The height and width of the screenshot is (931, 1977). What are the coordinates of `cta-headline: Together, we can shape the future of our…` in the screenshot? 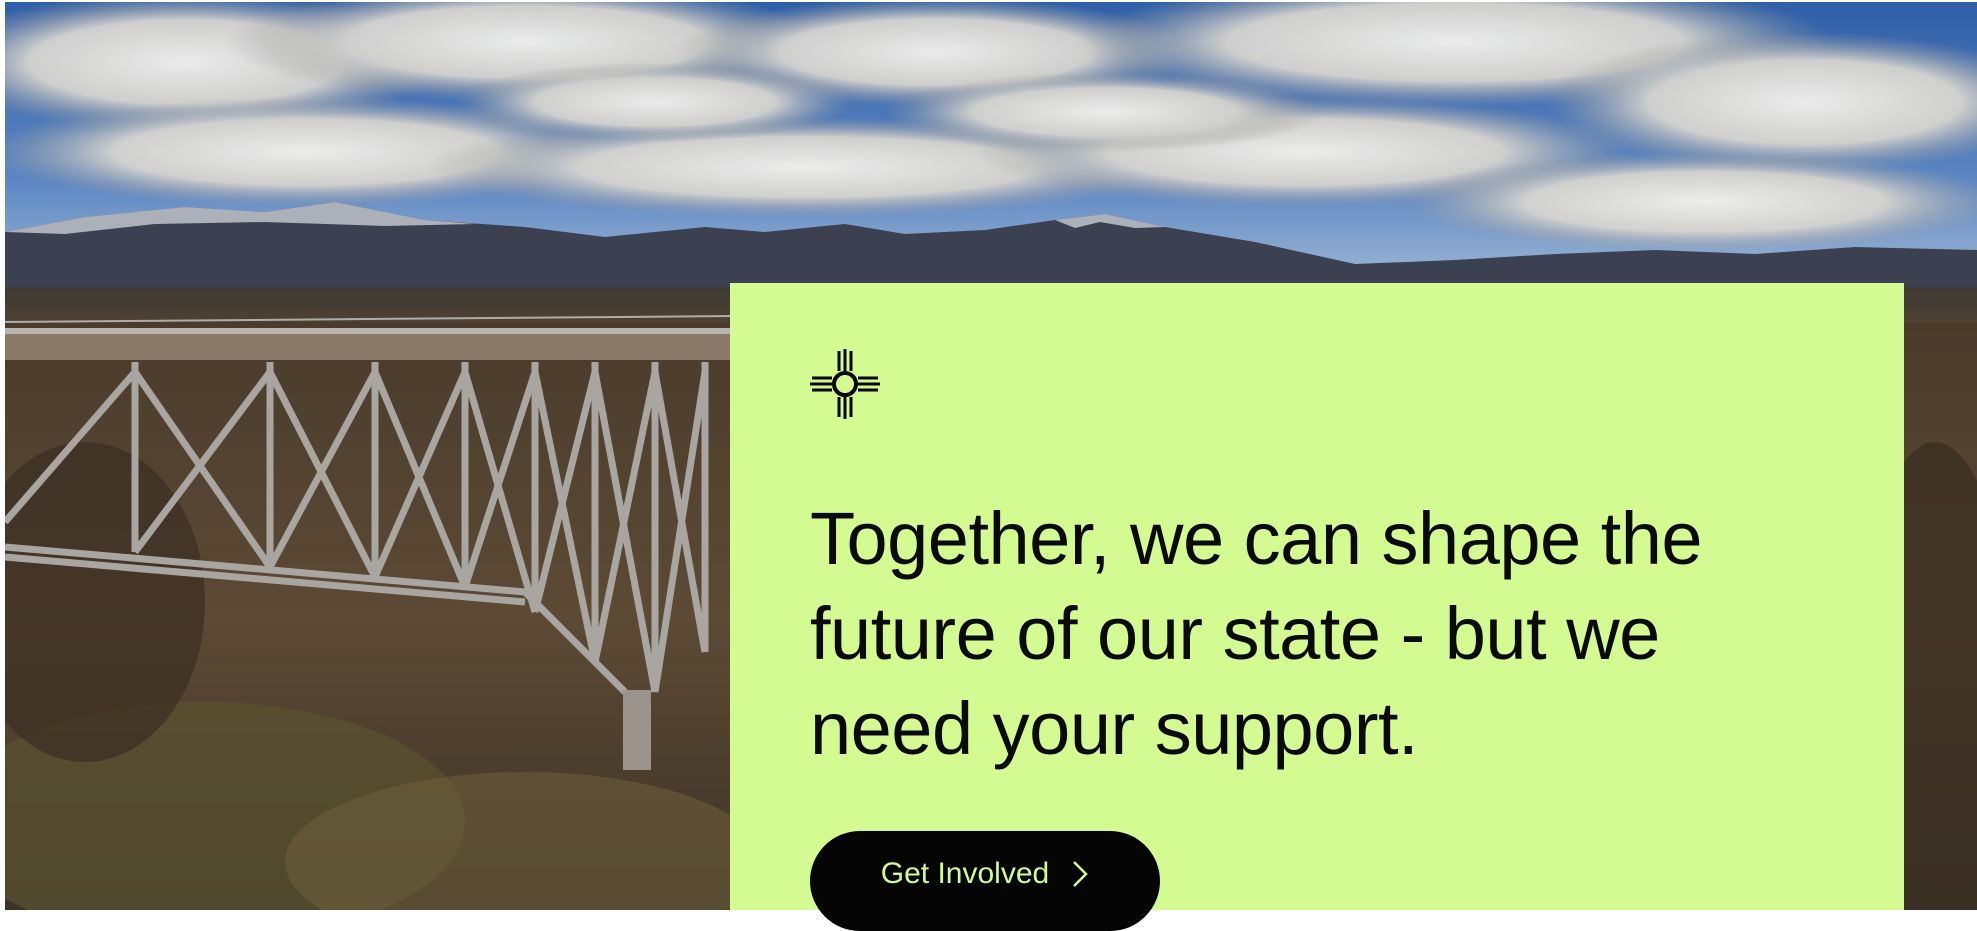 It's located at (1256, 633).